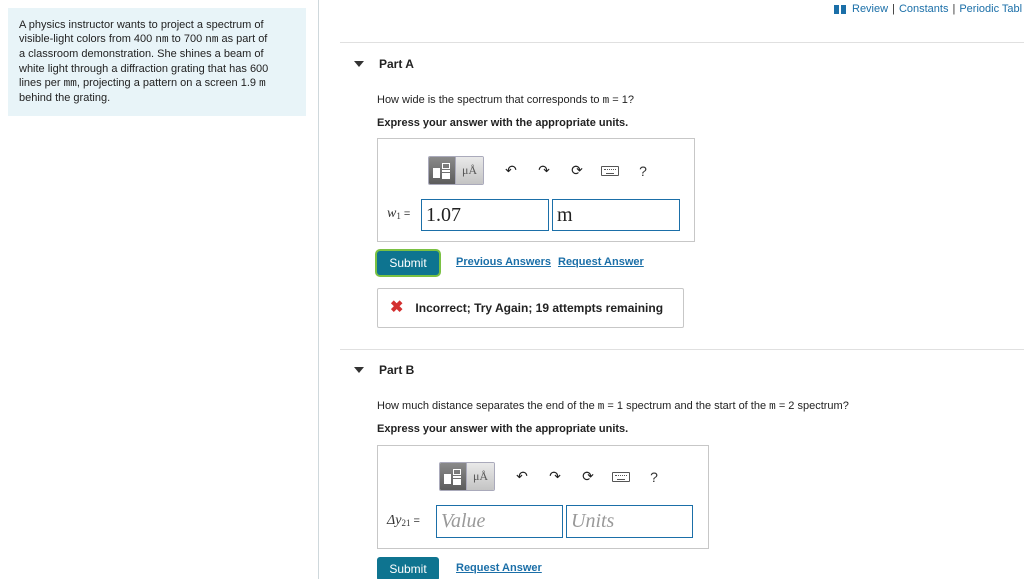 This screenshot has height=579, width=1024. I want to click on x-icon: ✖, so click(397, 307).